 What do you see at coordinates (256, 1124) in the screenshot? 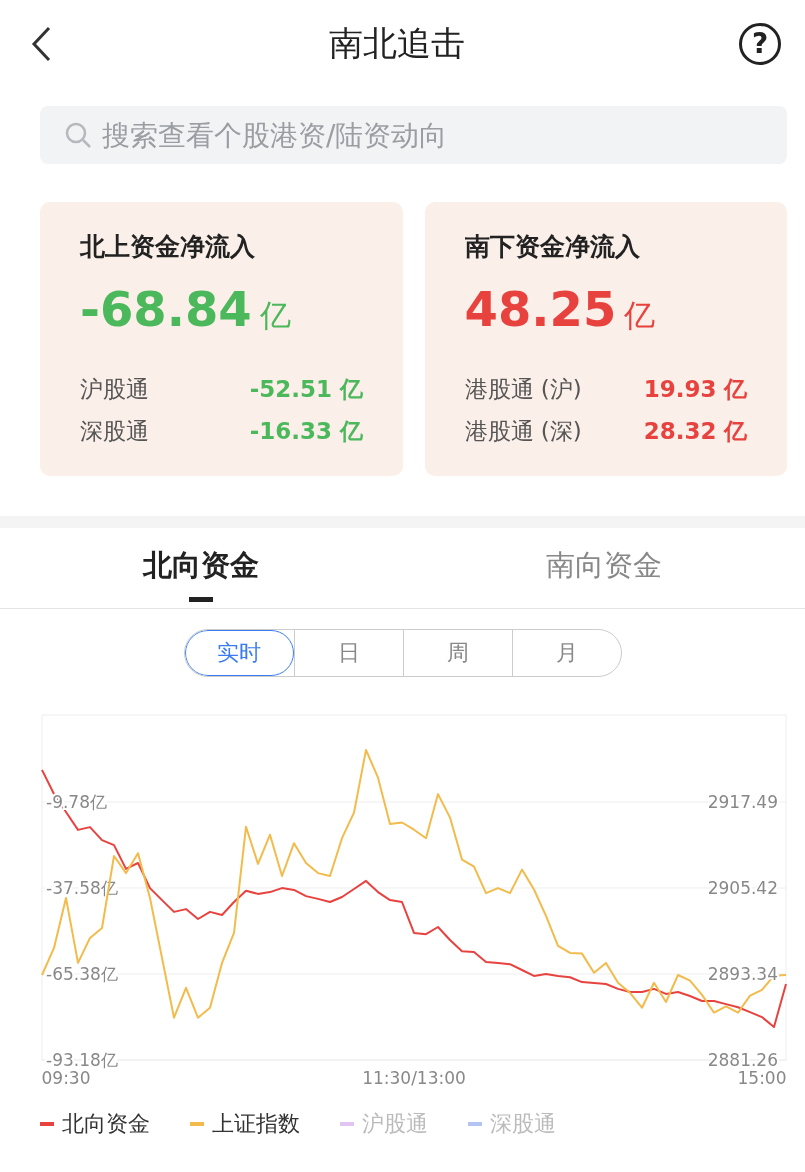
I see `legend-item: 上证指数` at bounding box center [256, 1124].